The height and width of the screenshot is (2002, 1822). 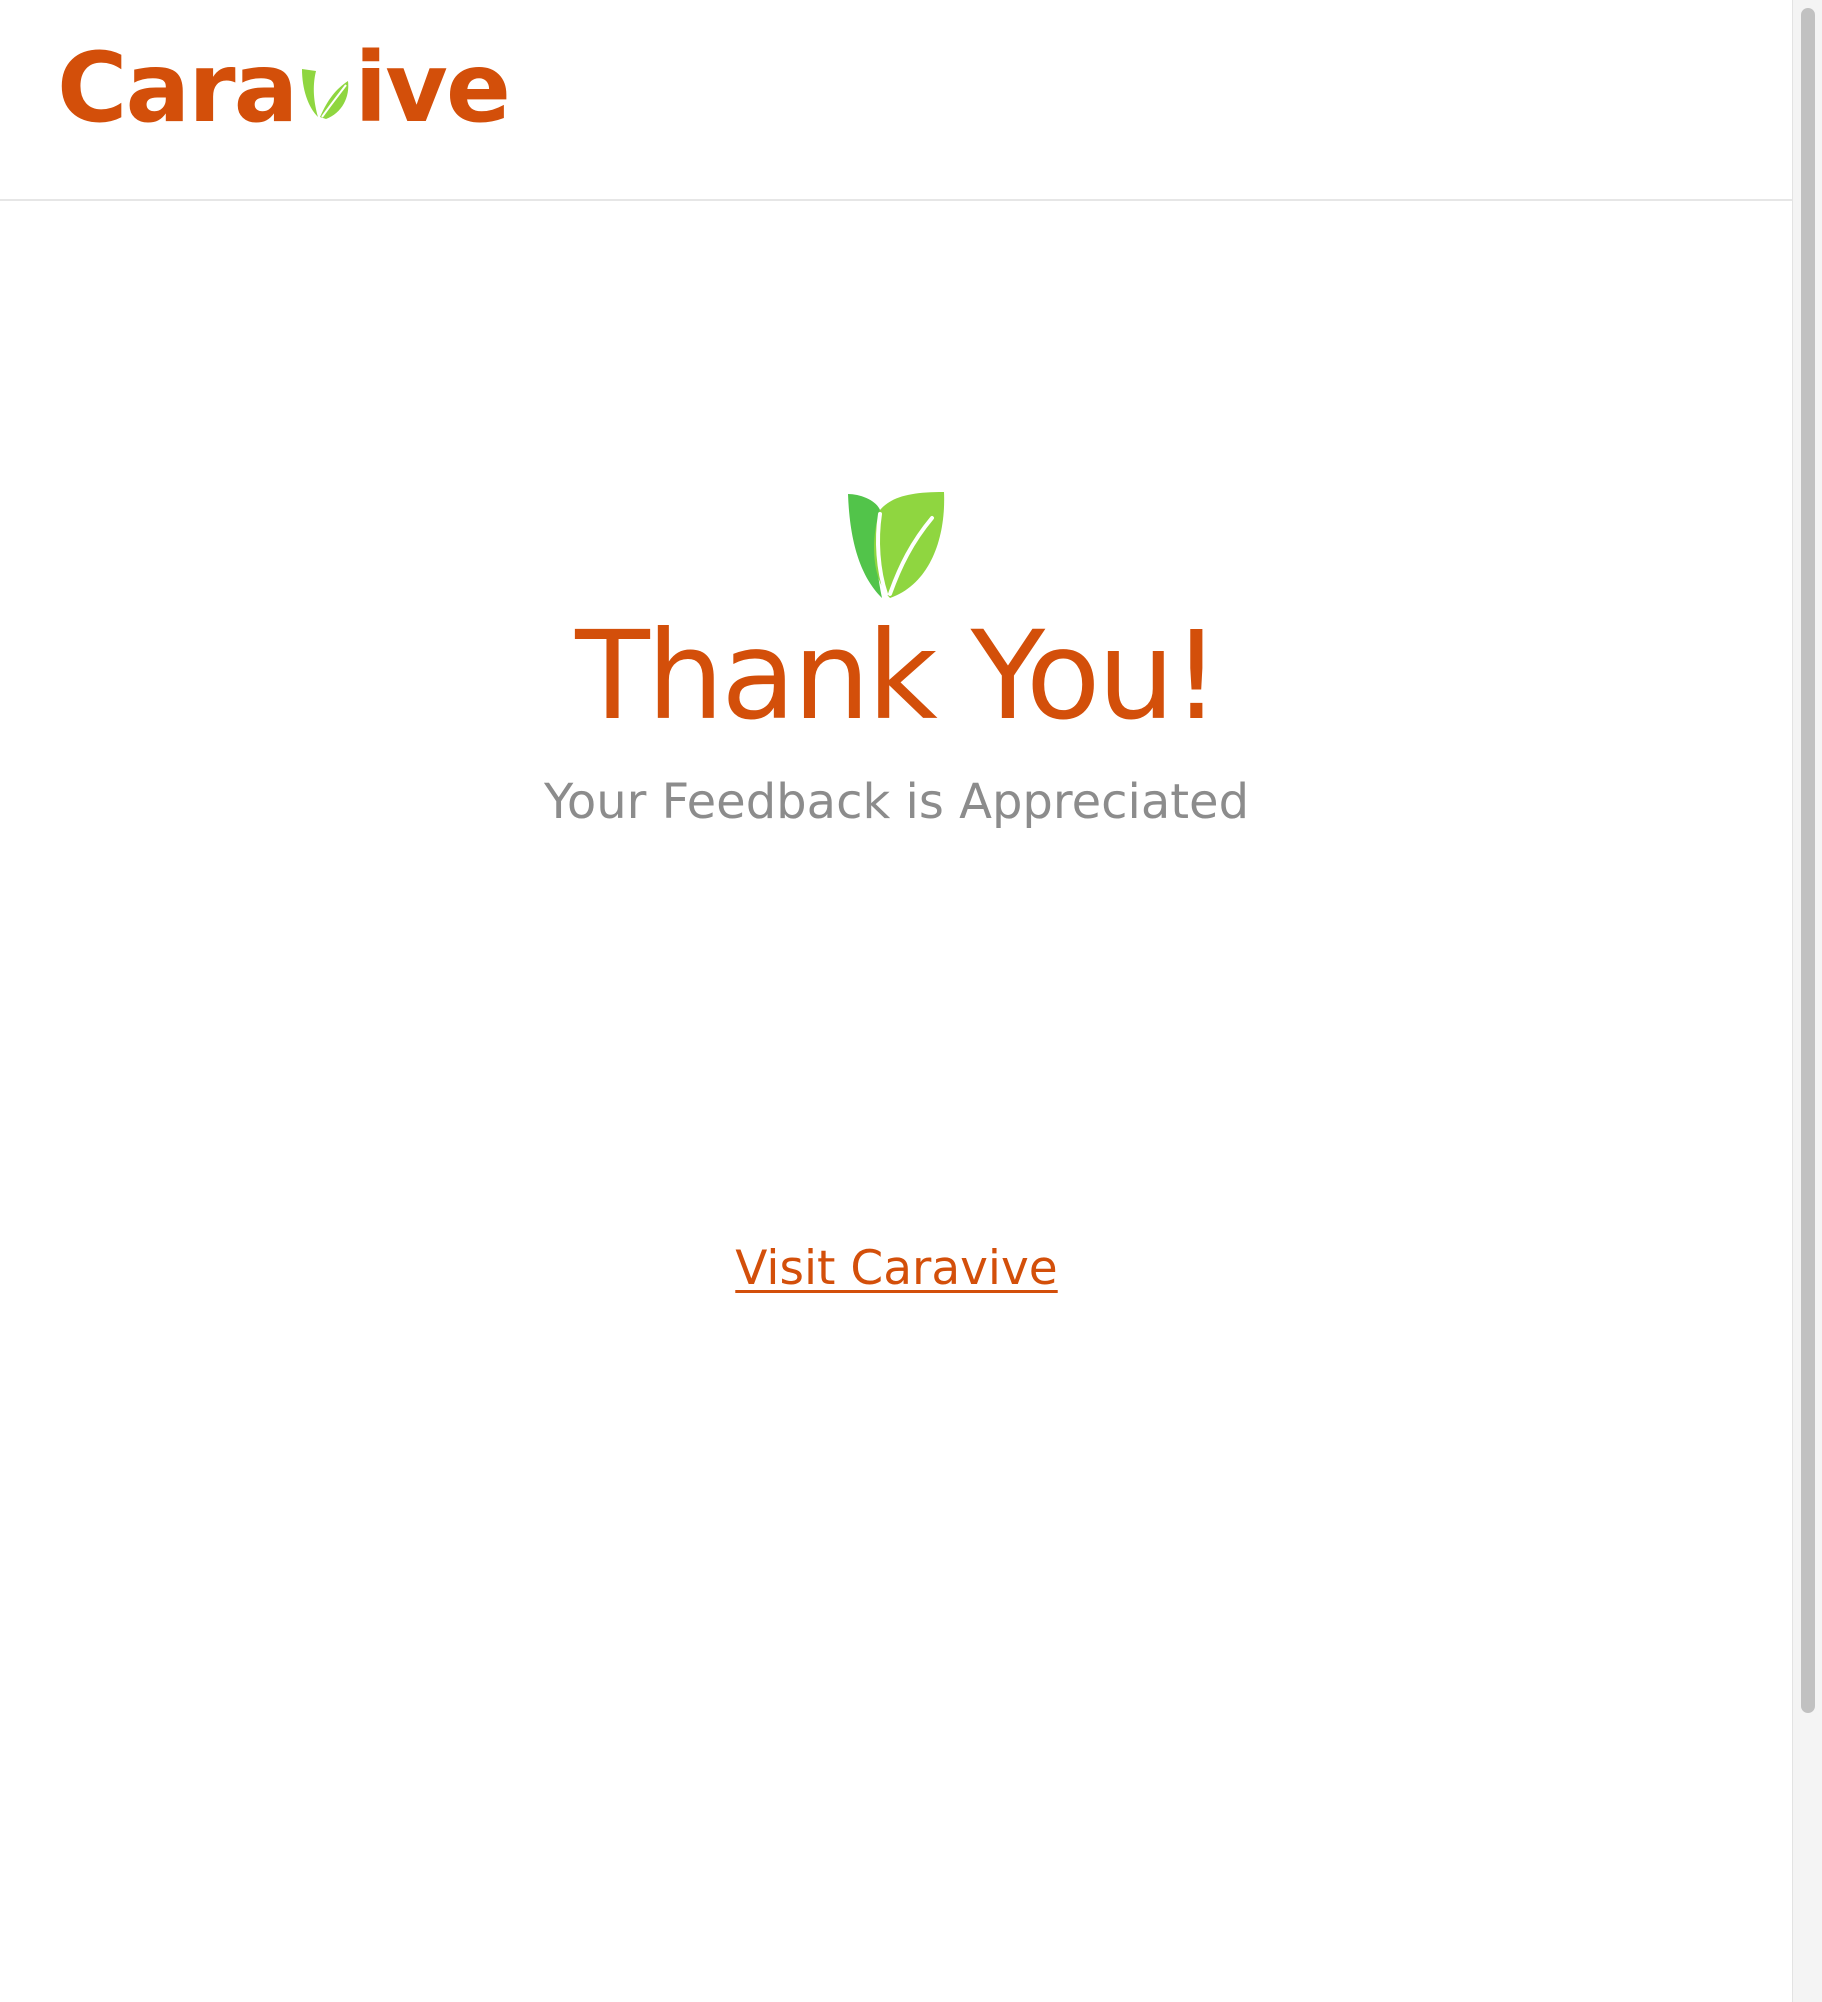 I want to click on visit-caravive-link: Visit Caravive, so click(x=896, y=1268).